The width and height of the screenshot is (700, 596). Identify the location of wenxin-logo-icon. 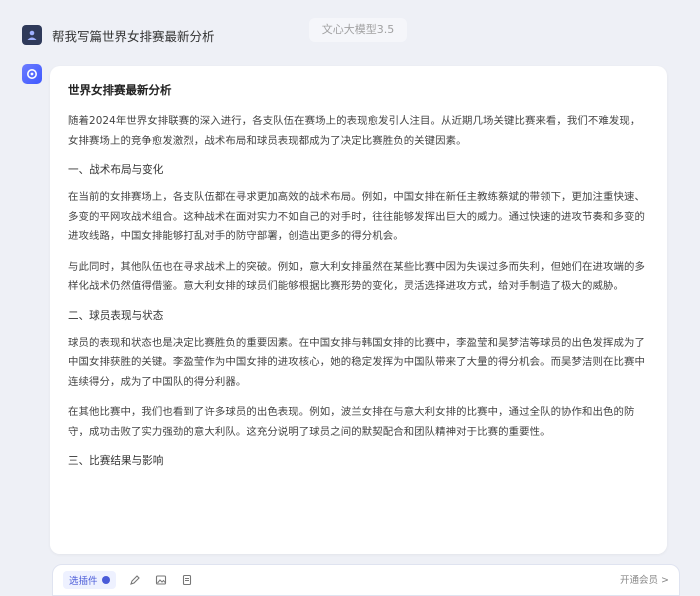
(32, 74).